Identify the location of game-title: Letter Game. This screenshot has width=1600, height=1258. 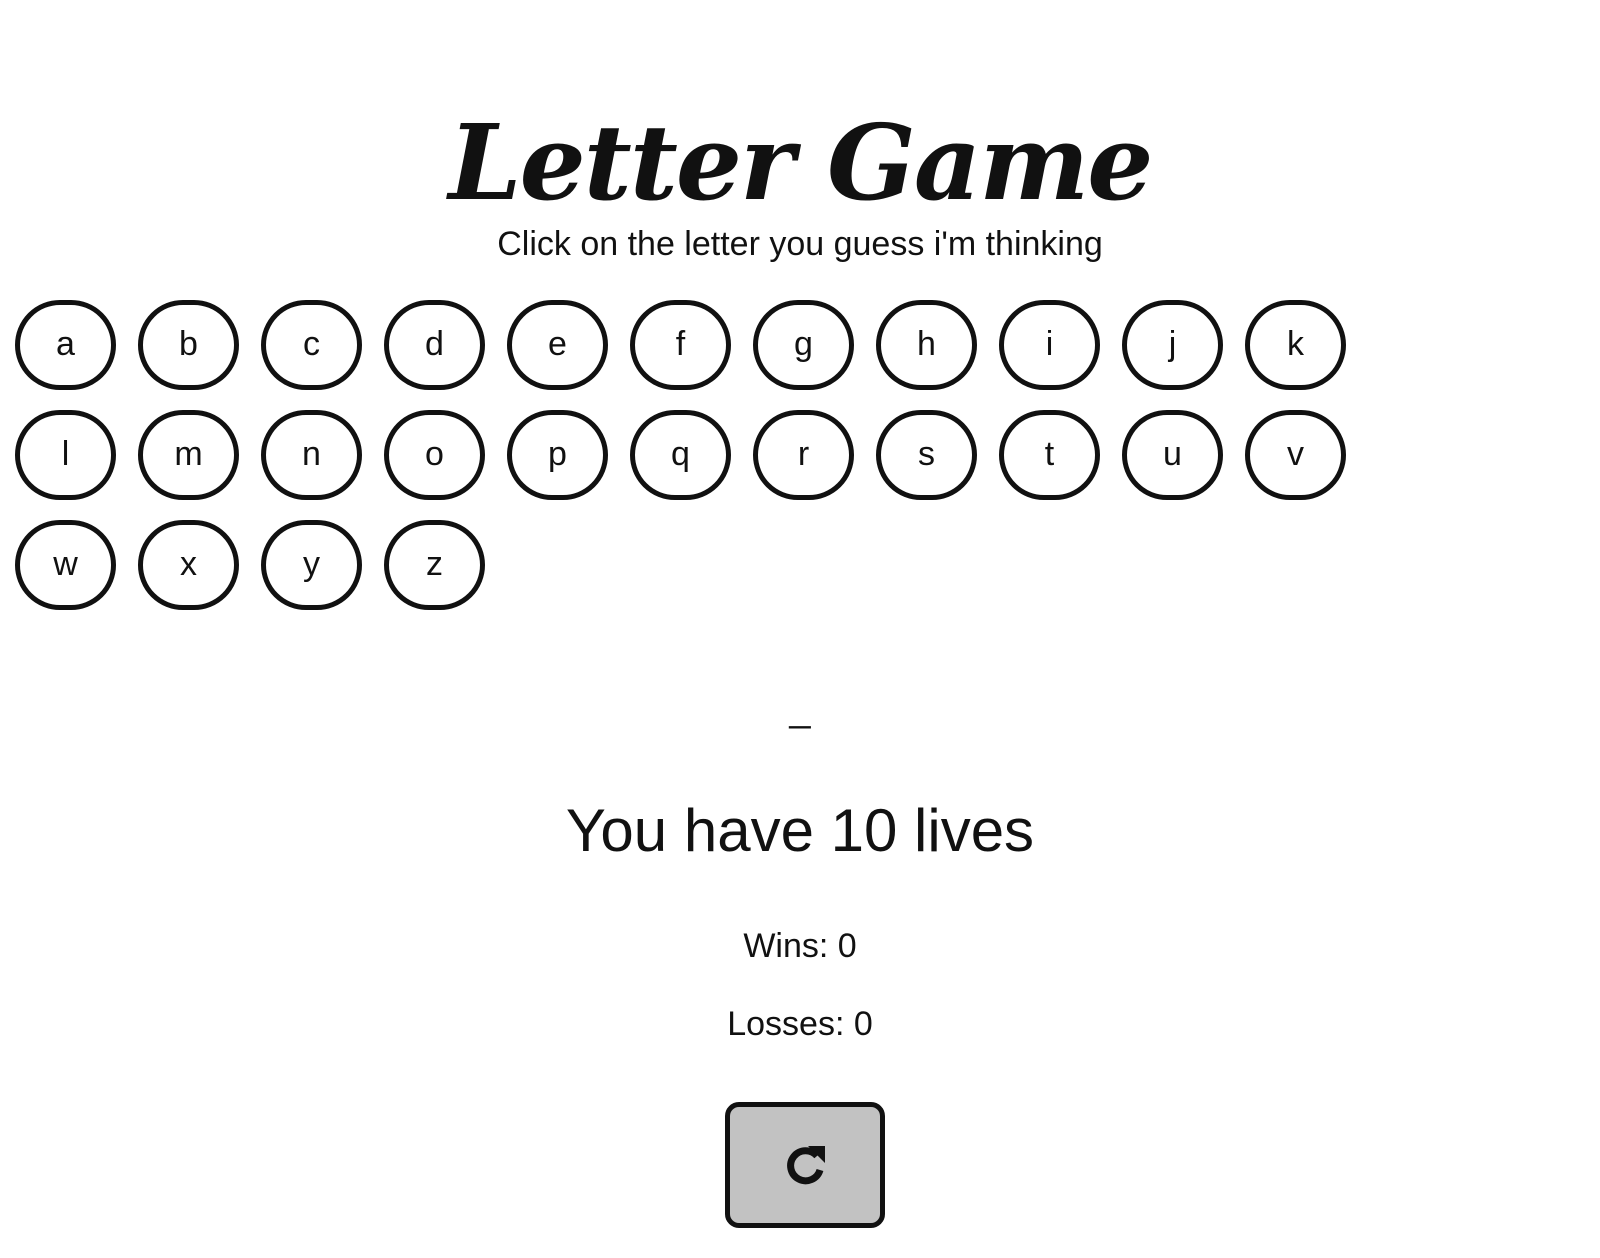
(801, 162).